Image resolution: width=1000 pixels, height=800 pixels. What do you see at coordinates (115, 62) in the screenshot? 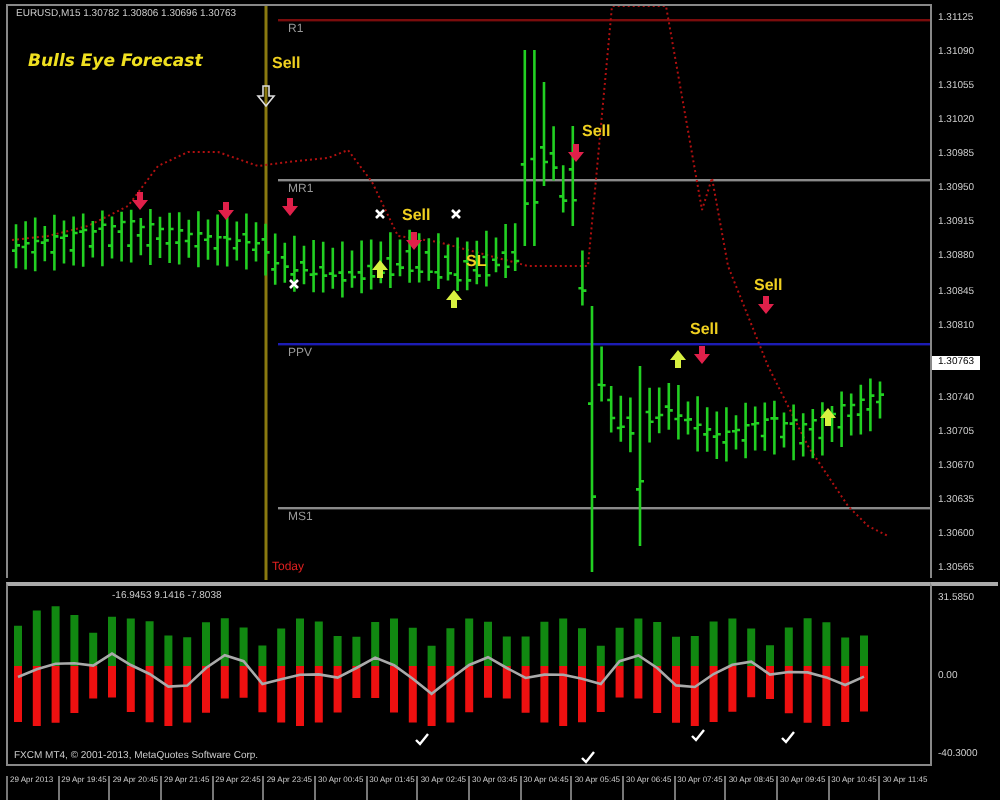
I see `chart-title: Bulls Eye Forecast` at bounding box center [115, 62].